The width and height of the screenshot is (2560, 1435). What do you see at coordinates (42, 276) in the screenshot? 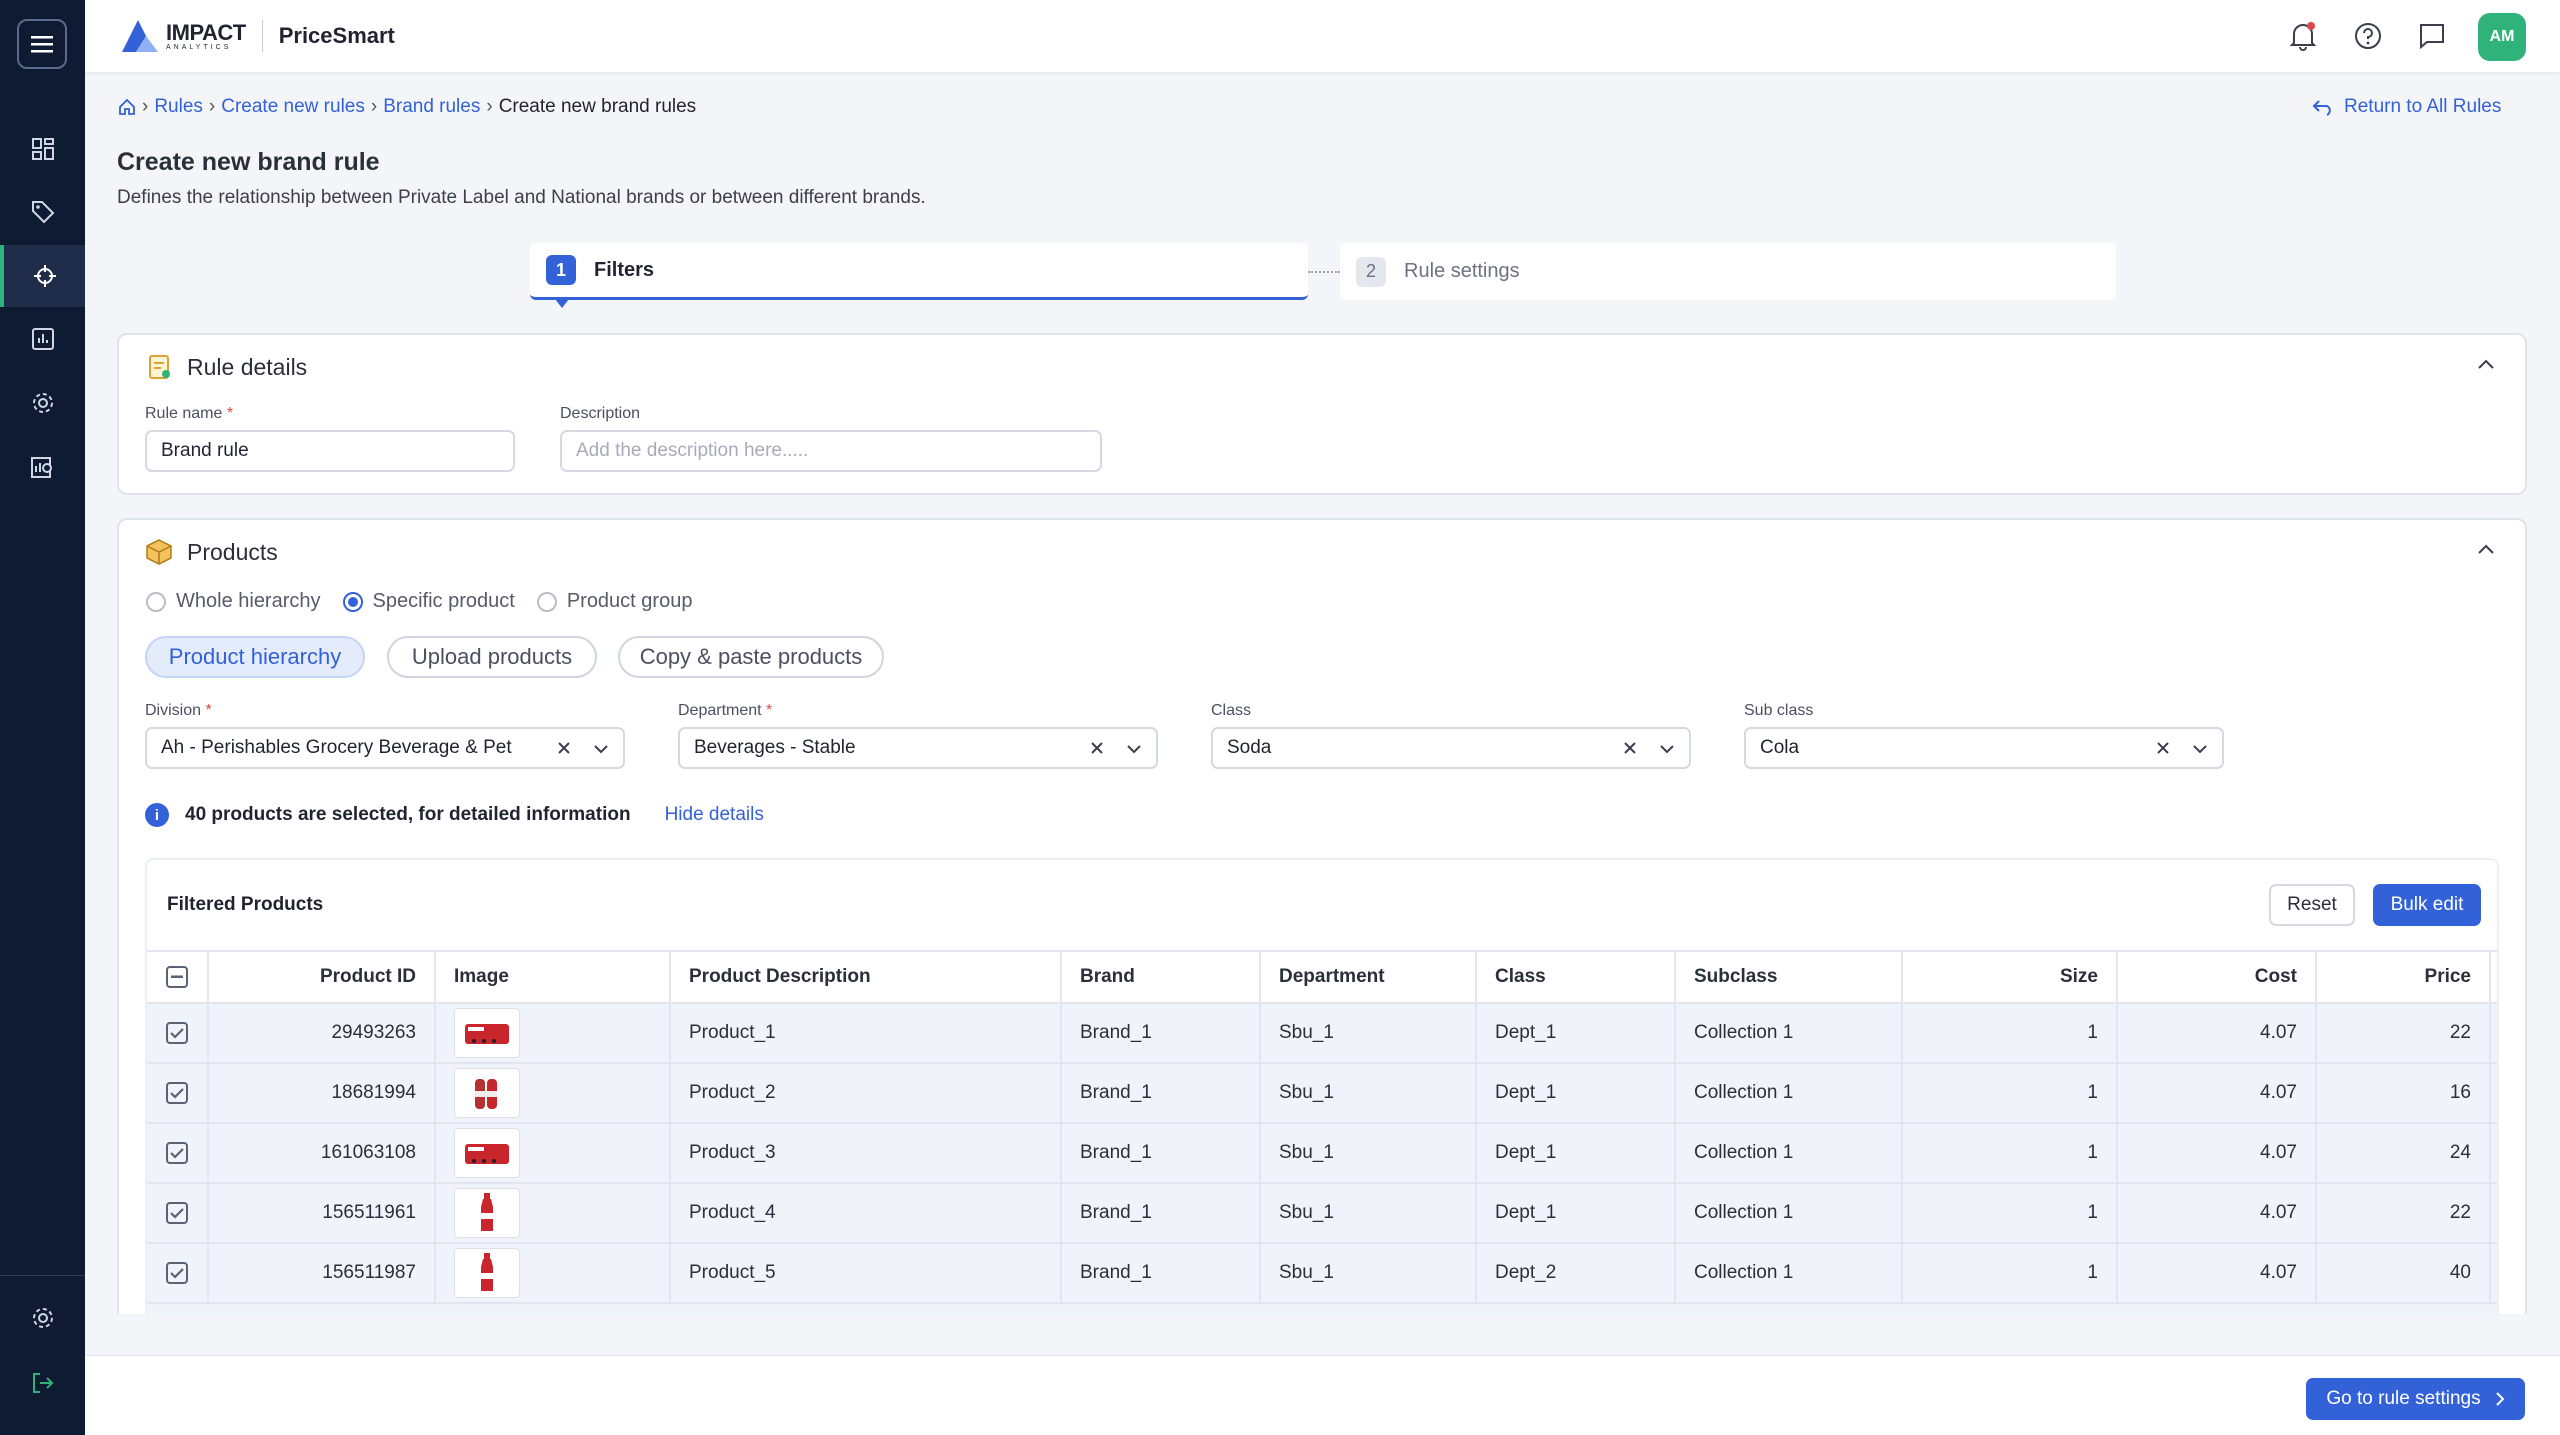
I see `sidebar-item-rules` at bounding box center [42, 276].